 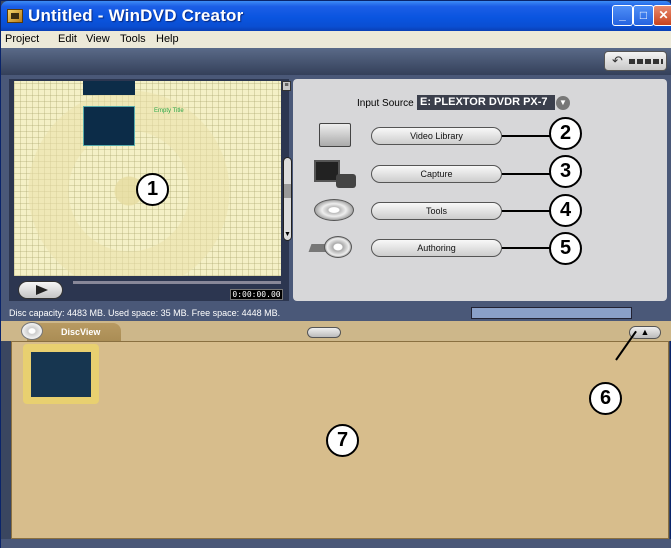 I want to click on menu-tools: Tools, so click(x=133, y=39).